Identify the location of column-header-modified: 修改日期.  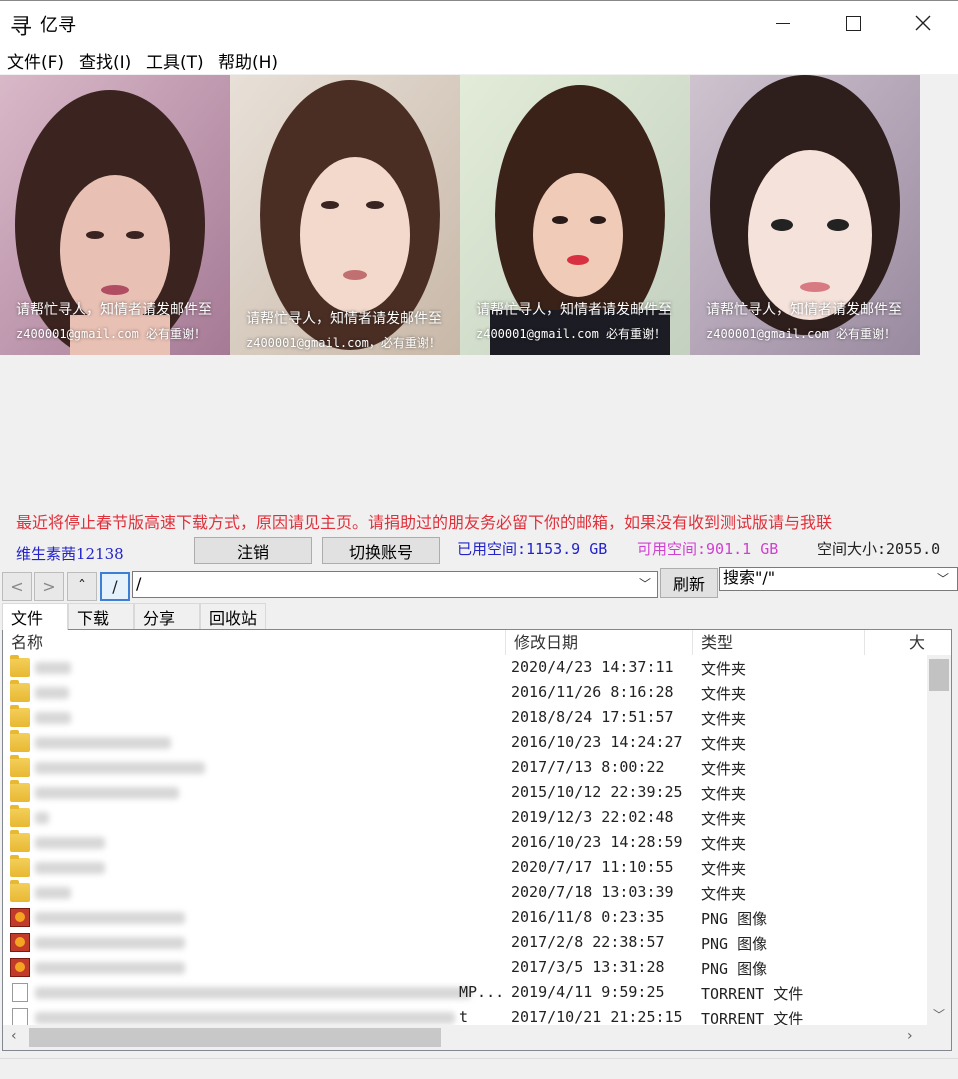
(599, 642).